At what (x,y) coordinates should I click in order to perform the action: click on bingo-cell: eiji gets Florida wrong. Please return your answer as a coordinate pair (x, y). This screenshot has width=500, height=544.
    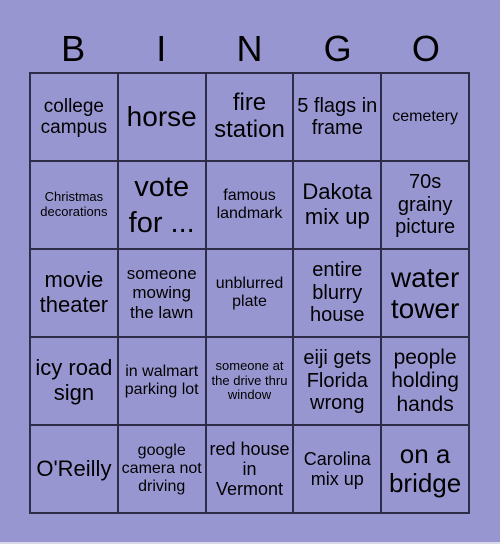
    Looking at the image, I should click on (337, 381).